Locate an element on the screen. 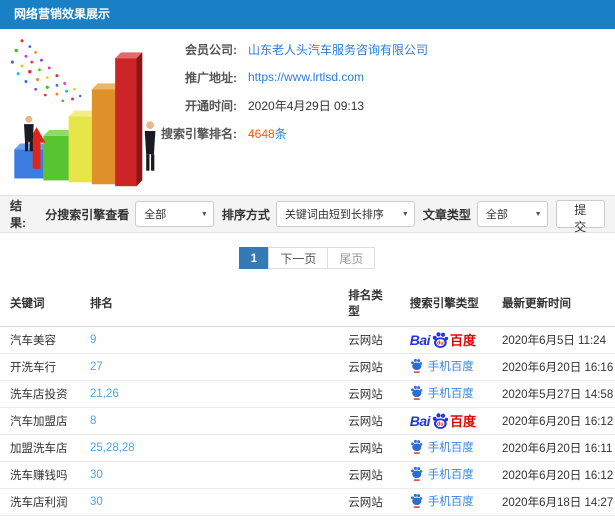  rank-count-value: 4648条 is located at coordinates (267, 133).